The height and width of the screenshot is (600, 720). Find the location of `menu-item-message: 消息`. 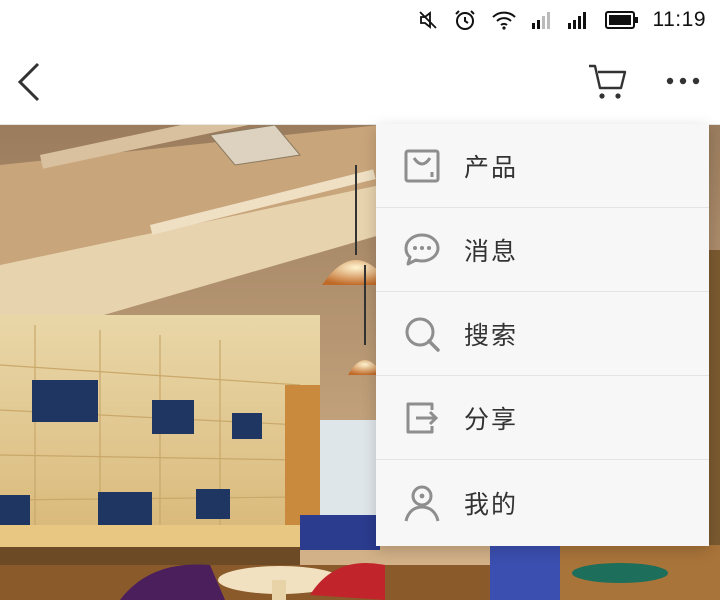

menu-item-message: 消息 is located at coordinates (542, 250).